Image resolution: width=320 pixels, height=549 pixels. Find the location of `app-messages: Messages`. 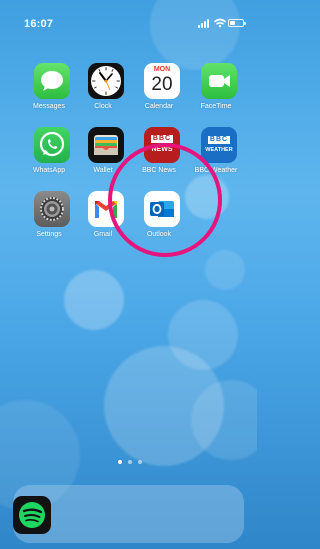

app-messages: Messages is located at coordinates (49, 91).